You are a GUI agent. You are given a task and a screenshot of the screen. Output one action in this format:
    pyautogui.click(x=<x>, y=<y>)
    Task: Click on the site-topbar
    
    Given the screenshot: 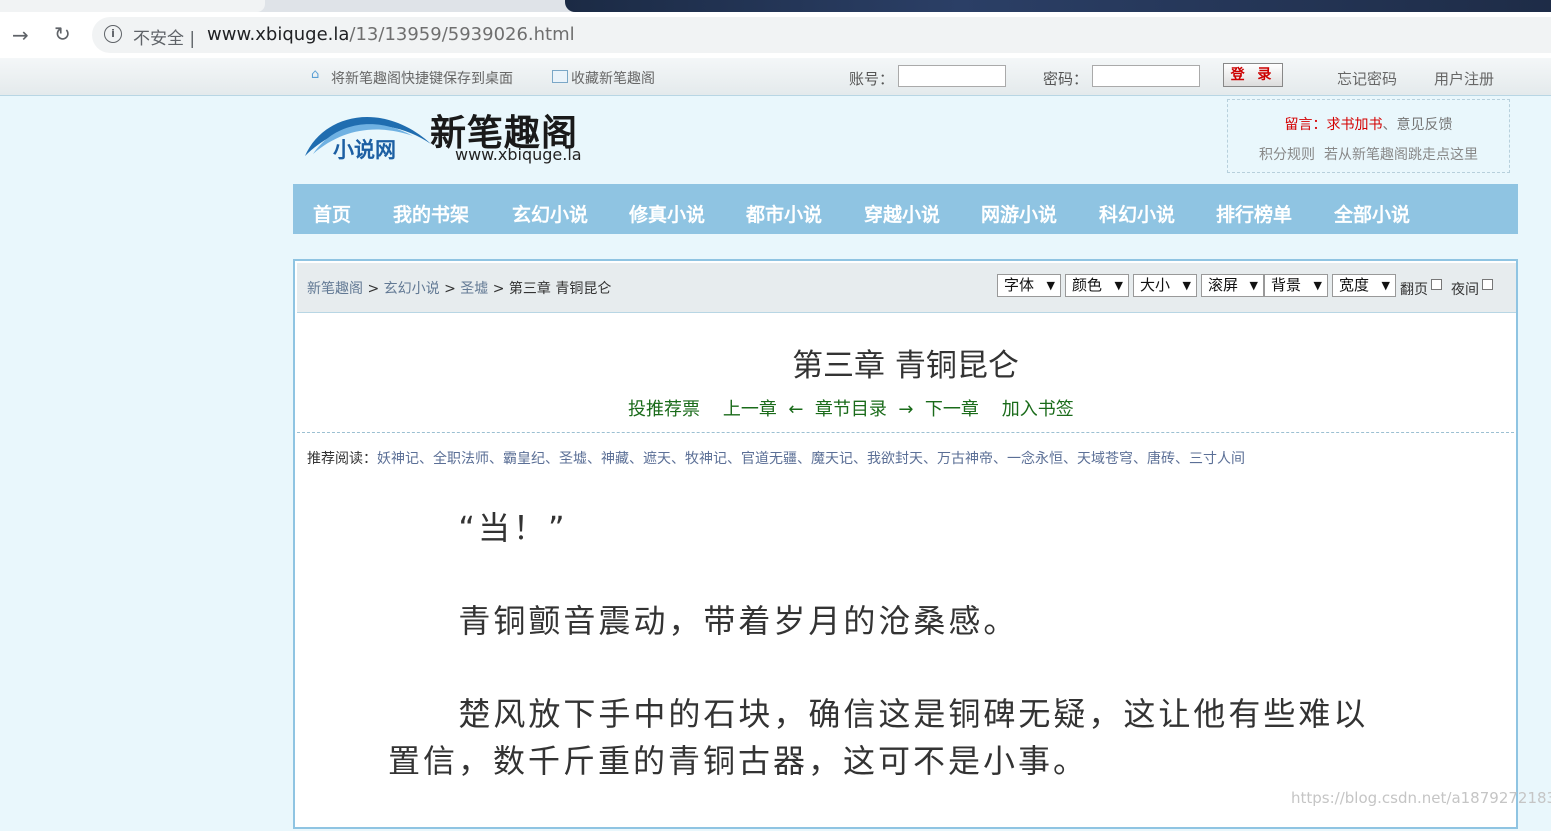 What is the action you would take?
    pyautogui.click(x=775, y=77)
    